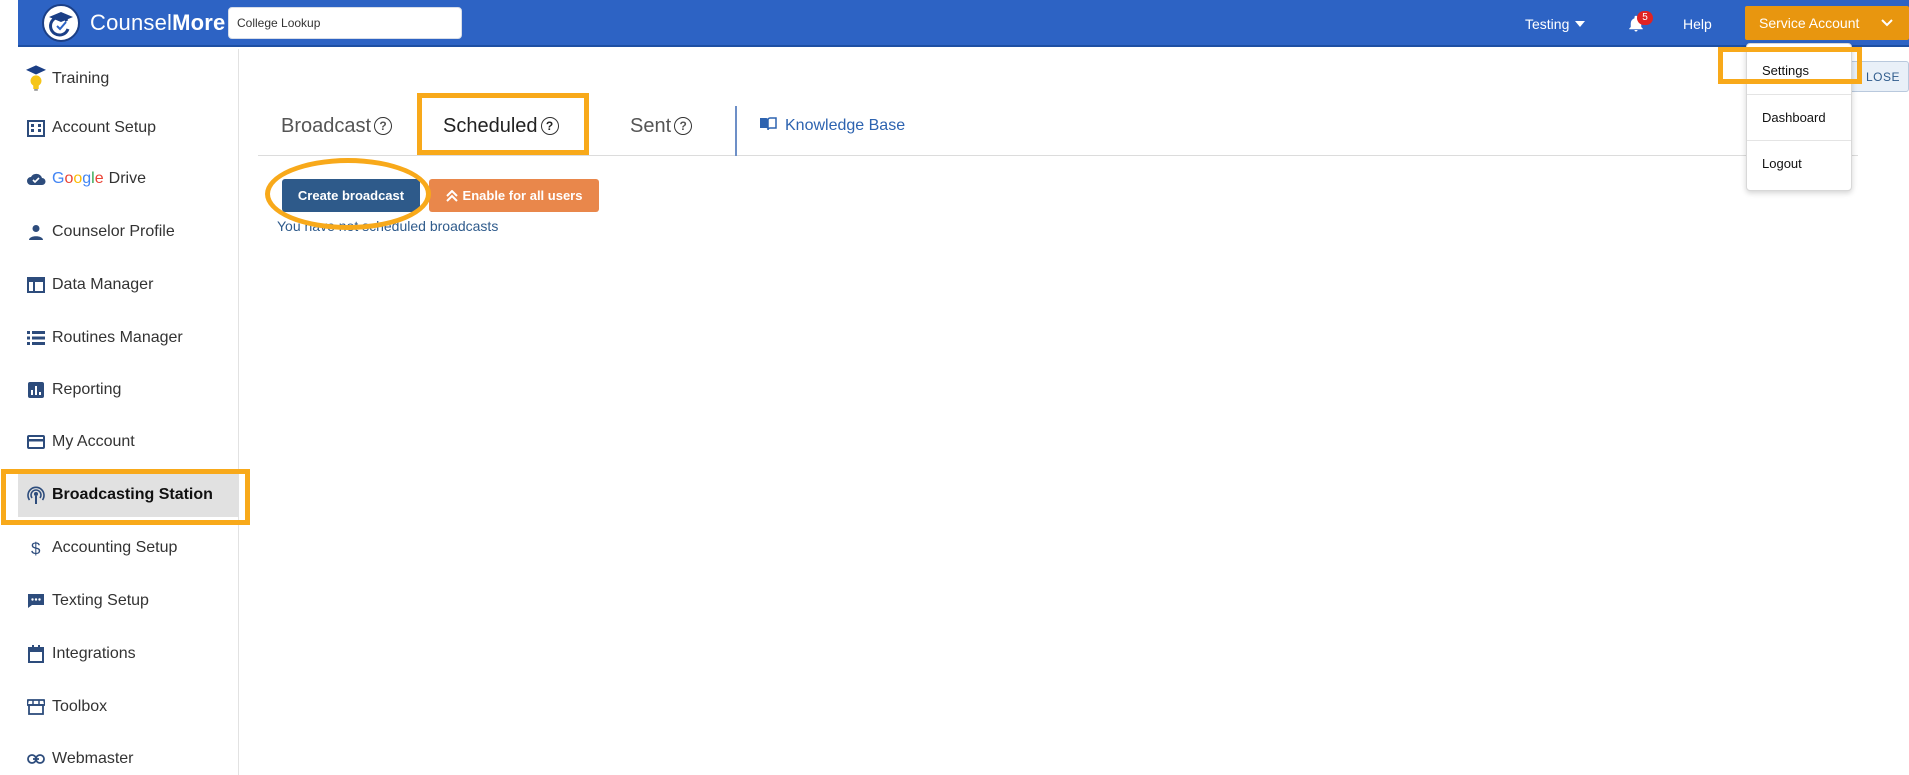 This screenshot has width=1909, height=775. Describe the element at coordinates (736, 131) in the screenshot. I see `tab-divider` at that location.